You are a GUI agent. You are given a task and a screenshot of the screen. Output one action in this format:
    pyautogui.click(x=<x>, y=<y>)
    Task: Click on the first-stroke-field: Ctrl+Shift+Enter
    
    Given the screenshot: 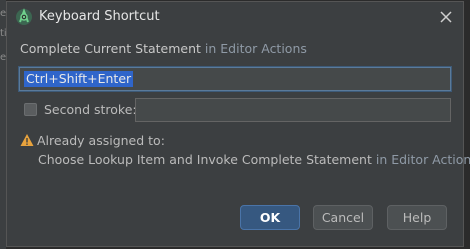 What is the action you would take?
    pyautogui.click(x=235, y=79)
    